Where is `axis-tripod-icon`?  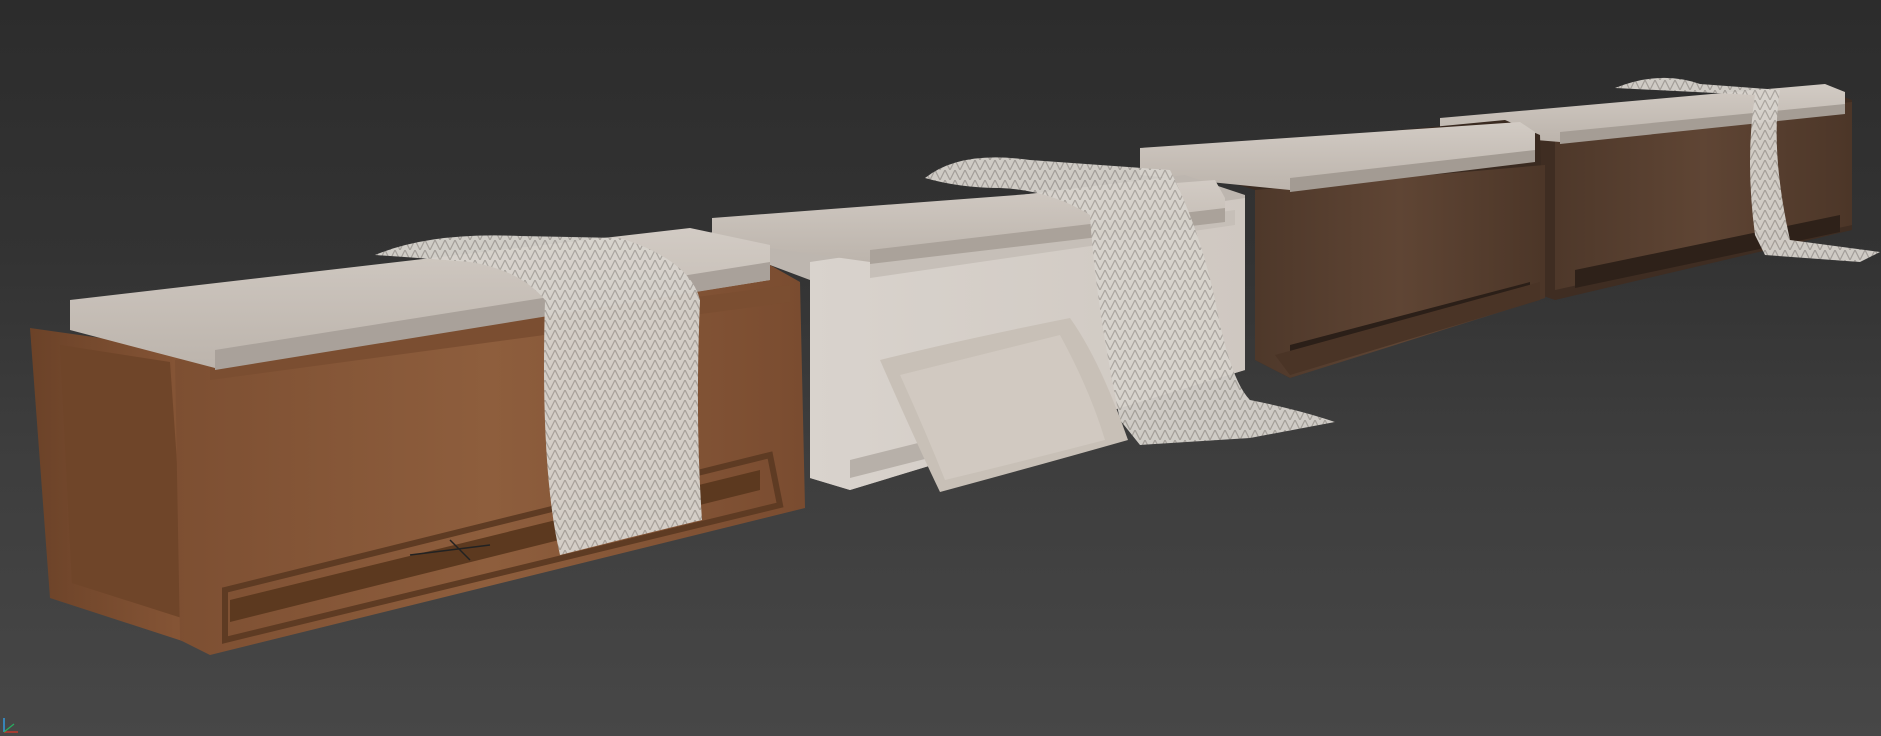 axis-tripod-icon is located at coordinates (10, 725).